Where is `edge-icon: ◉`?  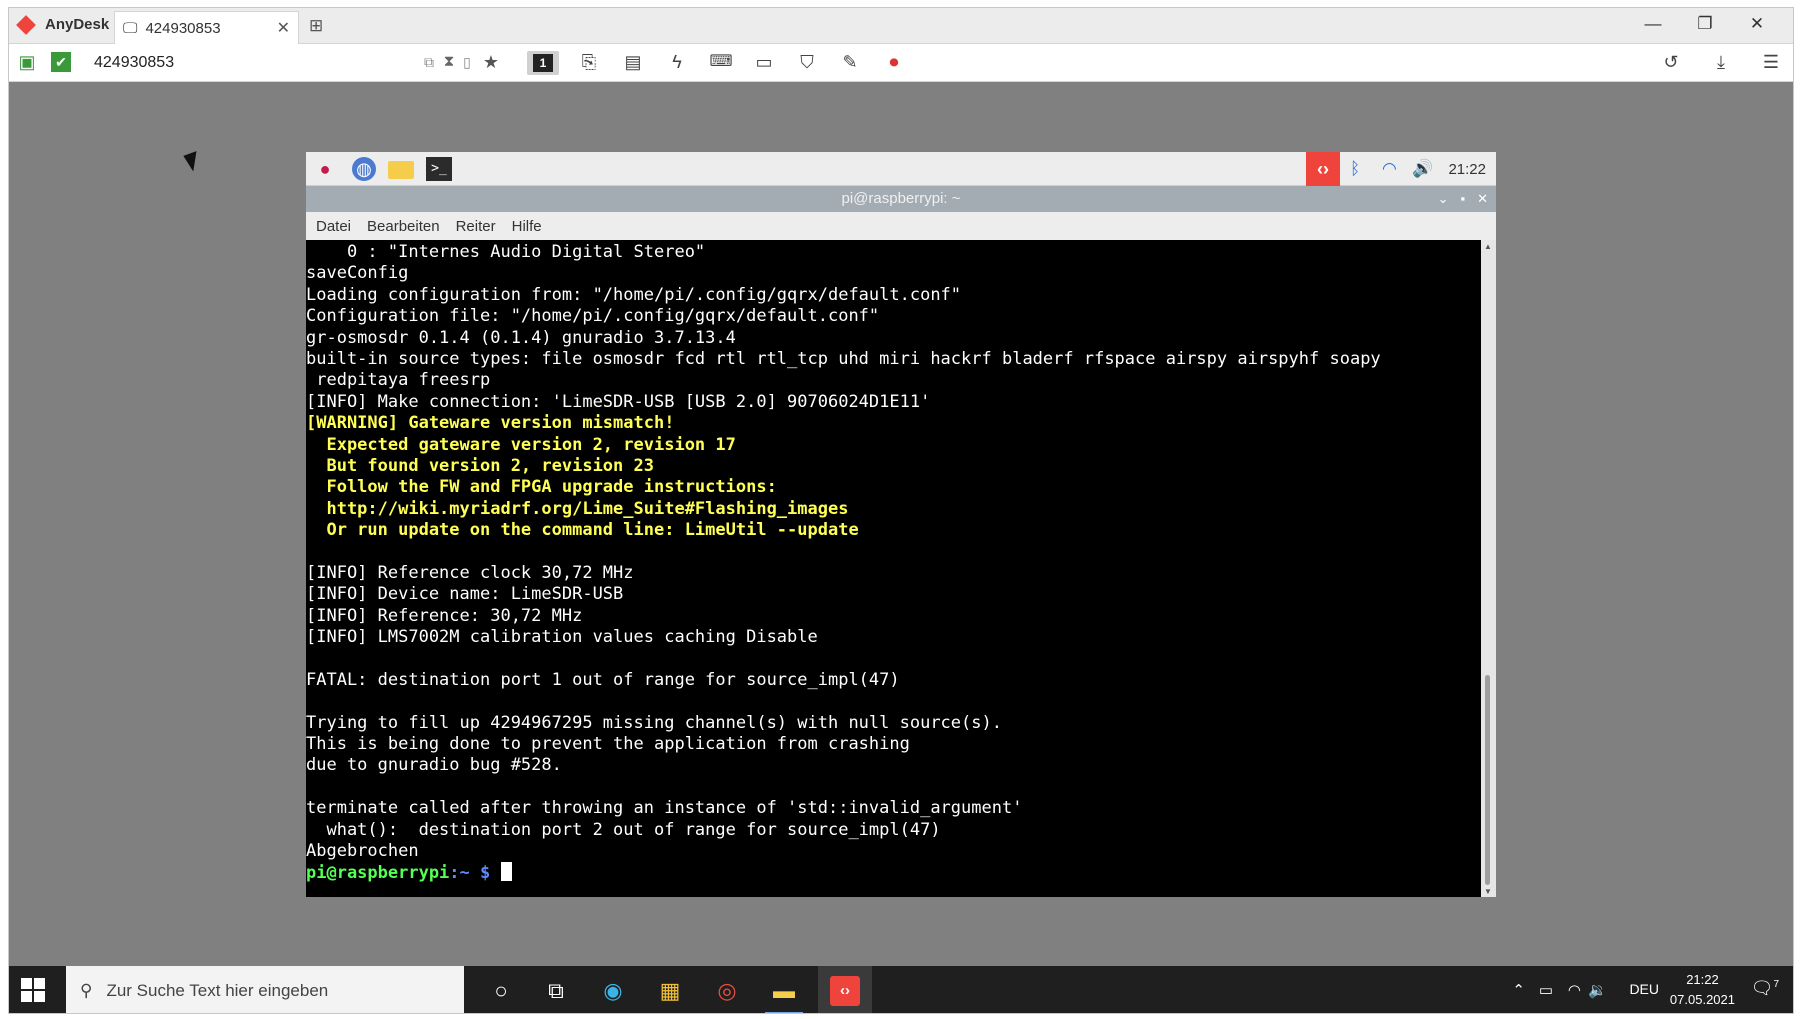 edge-icon: ◉ is located at coordinates (613, 989).